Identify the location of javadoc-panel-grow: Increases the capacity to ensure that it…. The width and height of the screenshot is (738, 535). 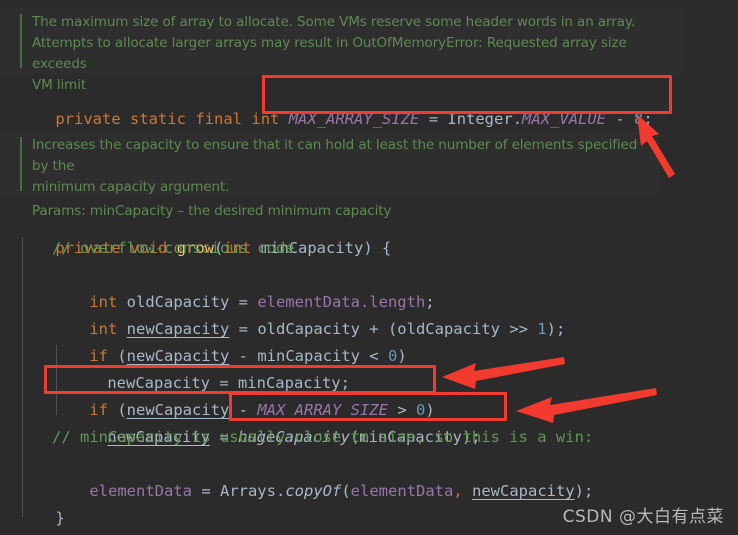
(330, 175).